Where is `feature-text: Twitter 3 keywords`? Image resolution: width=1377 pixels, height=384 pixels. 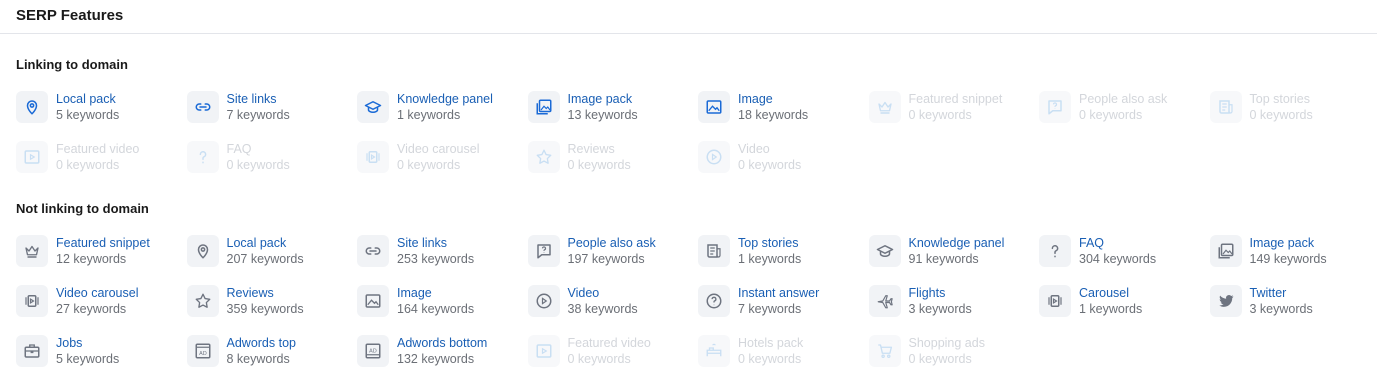 feature-text: Twitter 3 keywords is located at coordinates (1281, 301).